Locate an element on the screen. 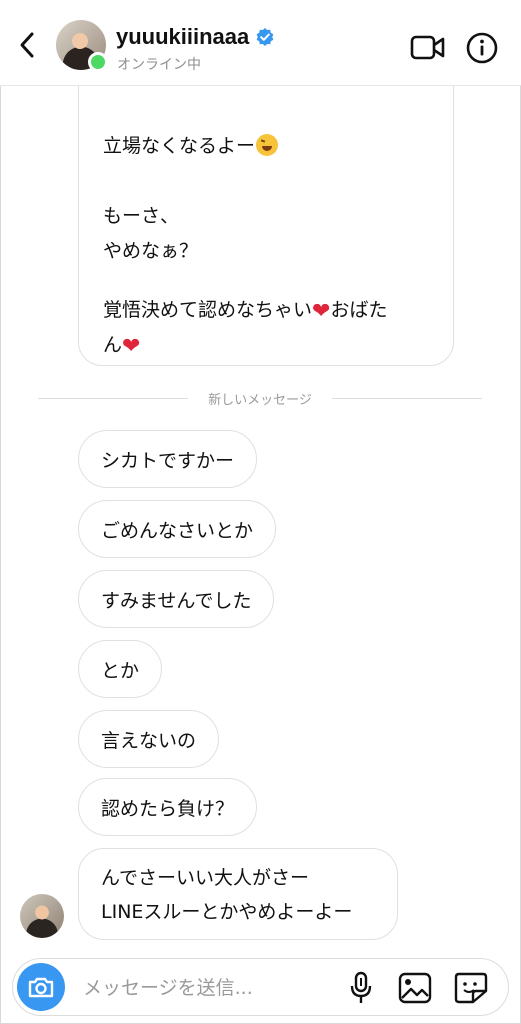 The width and height of the screenshot is (521, 1024). username: yuuukiiinaaa is located at coordinates (195, 37).